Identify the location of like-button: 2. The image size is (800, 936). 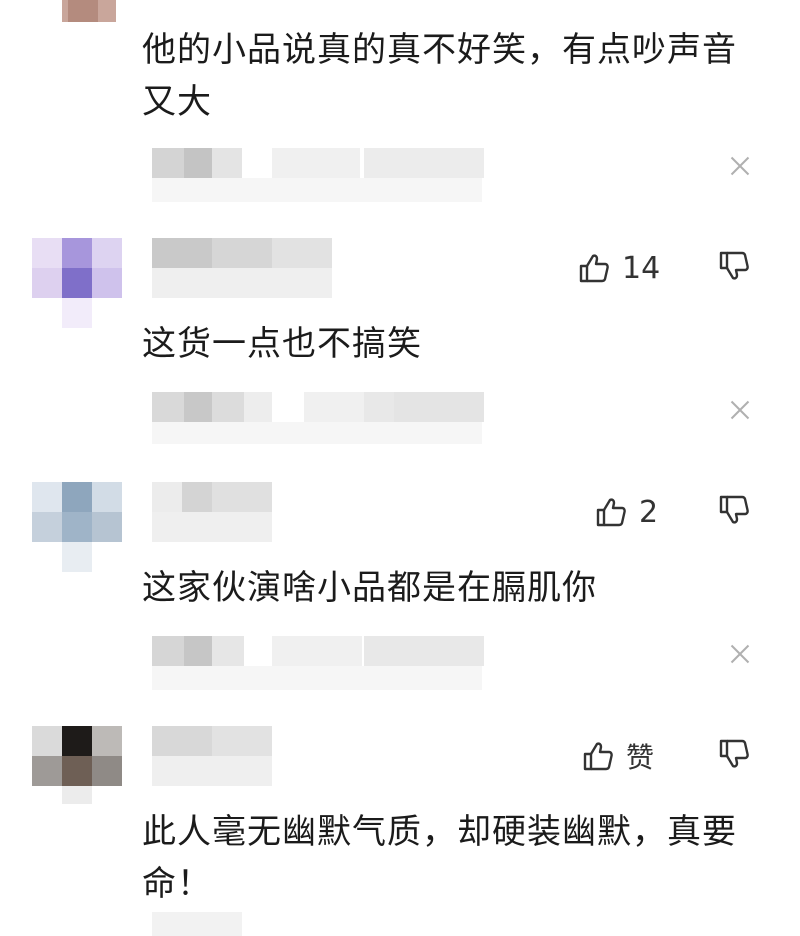
(626, 512).